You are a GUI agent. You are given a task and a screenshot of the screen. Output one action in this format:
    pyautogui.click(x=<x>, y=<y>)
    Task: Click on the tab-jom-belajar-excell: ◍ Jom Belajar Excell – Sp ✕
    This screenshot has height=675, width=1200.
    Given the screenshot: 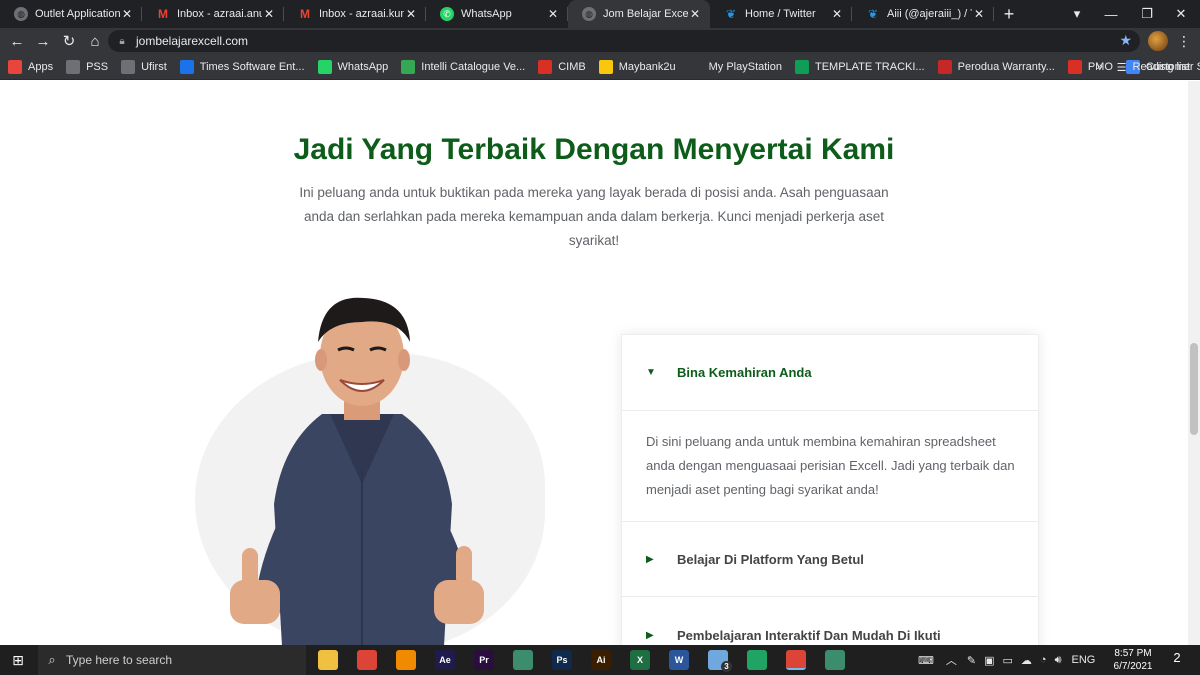 What is the action you would take?
    pyautogui.click(x=639, y=14)
    